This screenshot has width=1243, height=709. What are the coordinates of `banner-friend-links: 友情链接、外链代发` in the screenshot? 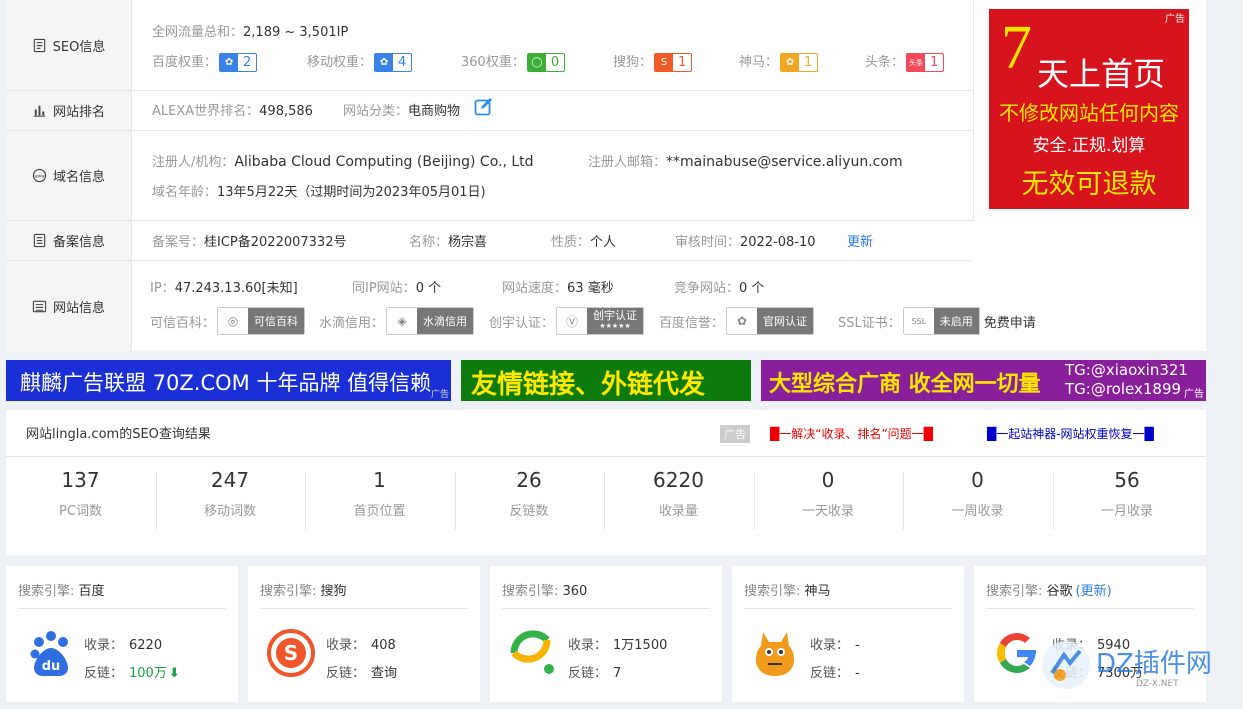 It's located at (606, 380).